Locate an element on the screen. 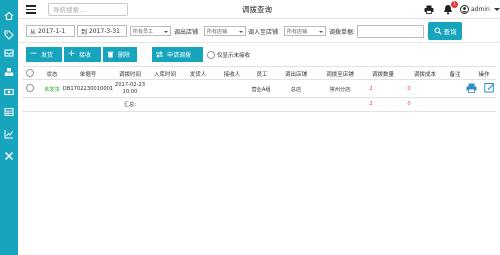 This screenshot has height=255, width=500. in-store-label: 调入至店铺 is located at coordinates (263, 32).